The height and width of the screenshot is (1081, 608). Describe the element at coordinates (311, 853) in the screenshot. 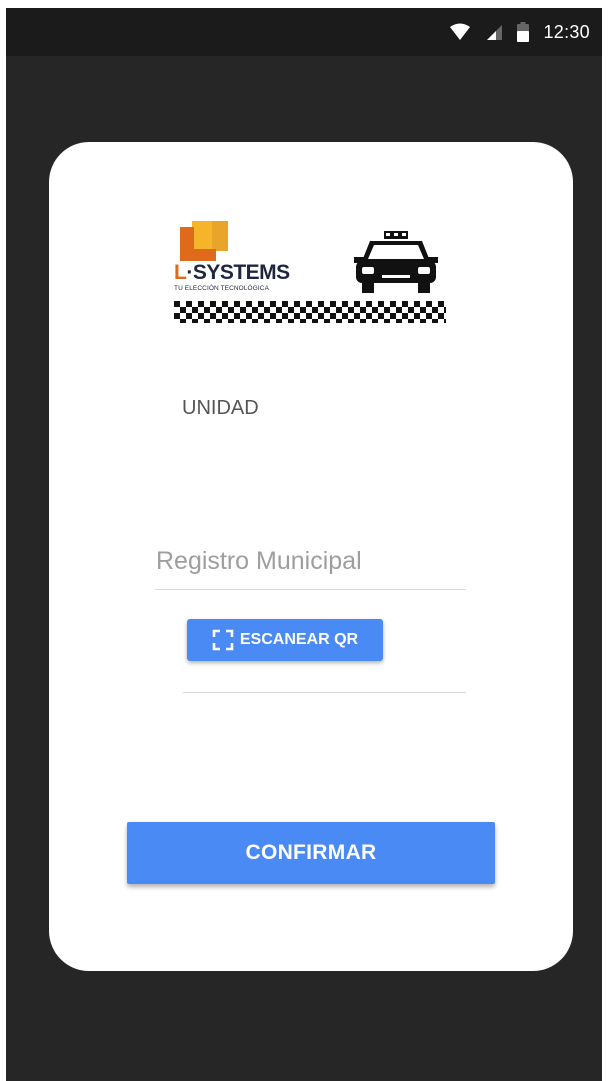

I see `confirm-button: CONFIRMAR` at that location.